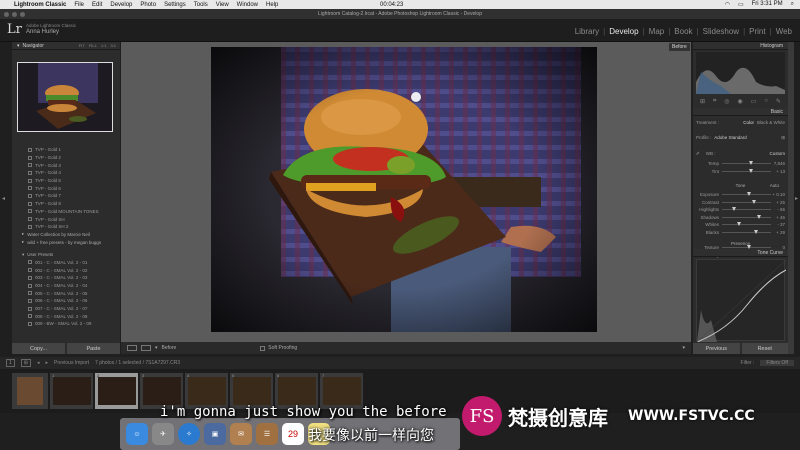  What do you see at coordinates (783, 138) in the screenshot?
I see `profile-browser-icon: ⊞` at bounding box center [783, 138].